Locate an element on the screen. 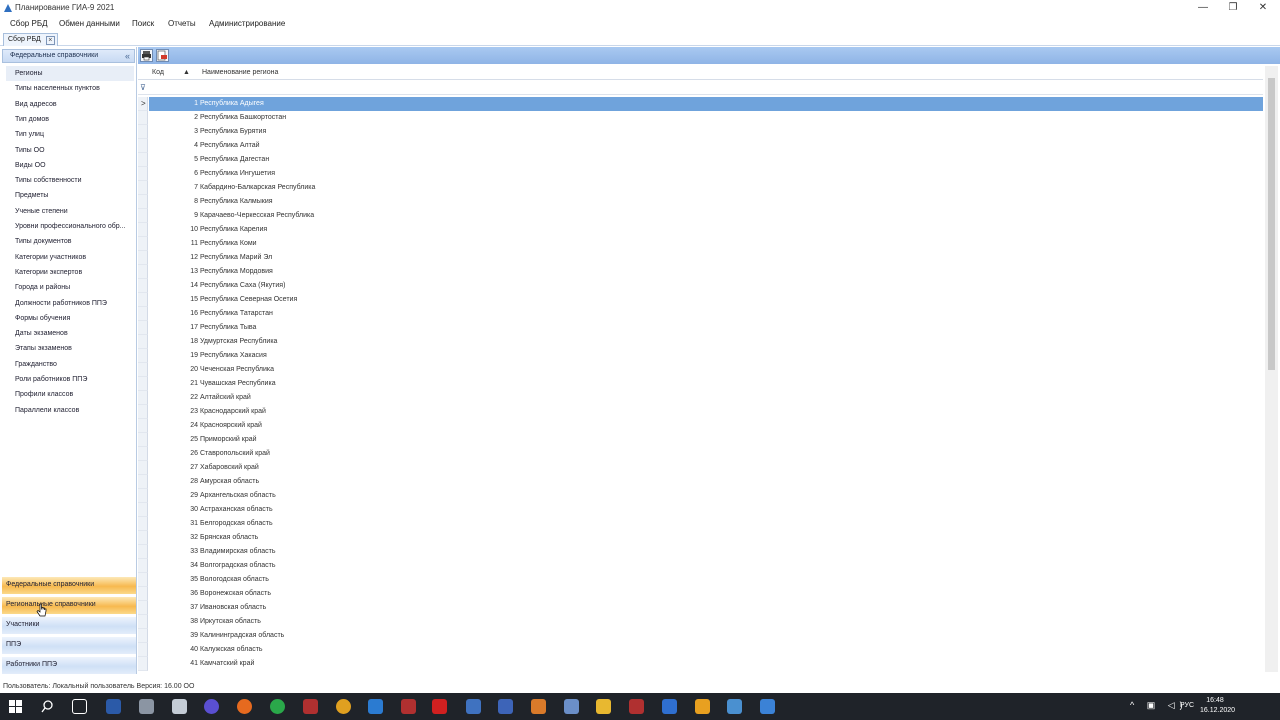 This screenshot has height=720, width=1280. table-row: 37 Ивановская область is located at coordinates (700, 608).